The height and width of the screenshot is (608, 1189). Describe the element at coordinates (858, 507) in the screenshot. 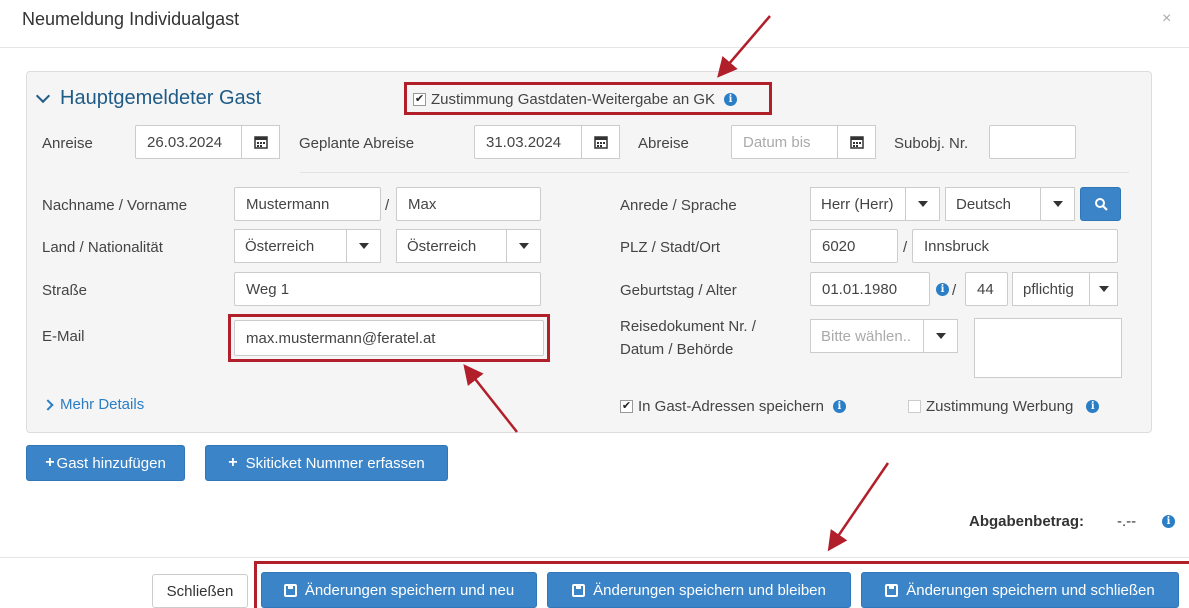

I see `arrow-save` at that location.